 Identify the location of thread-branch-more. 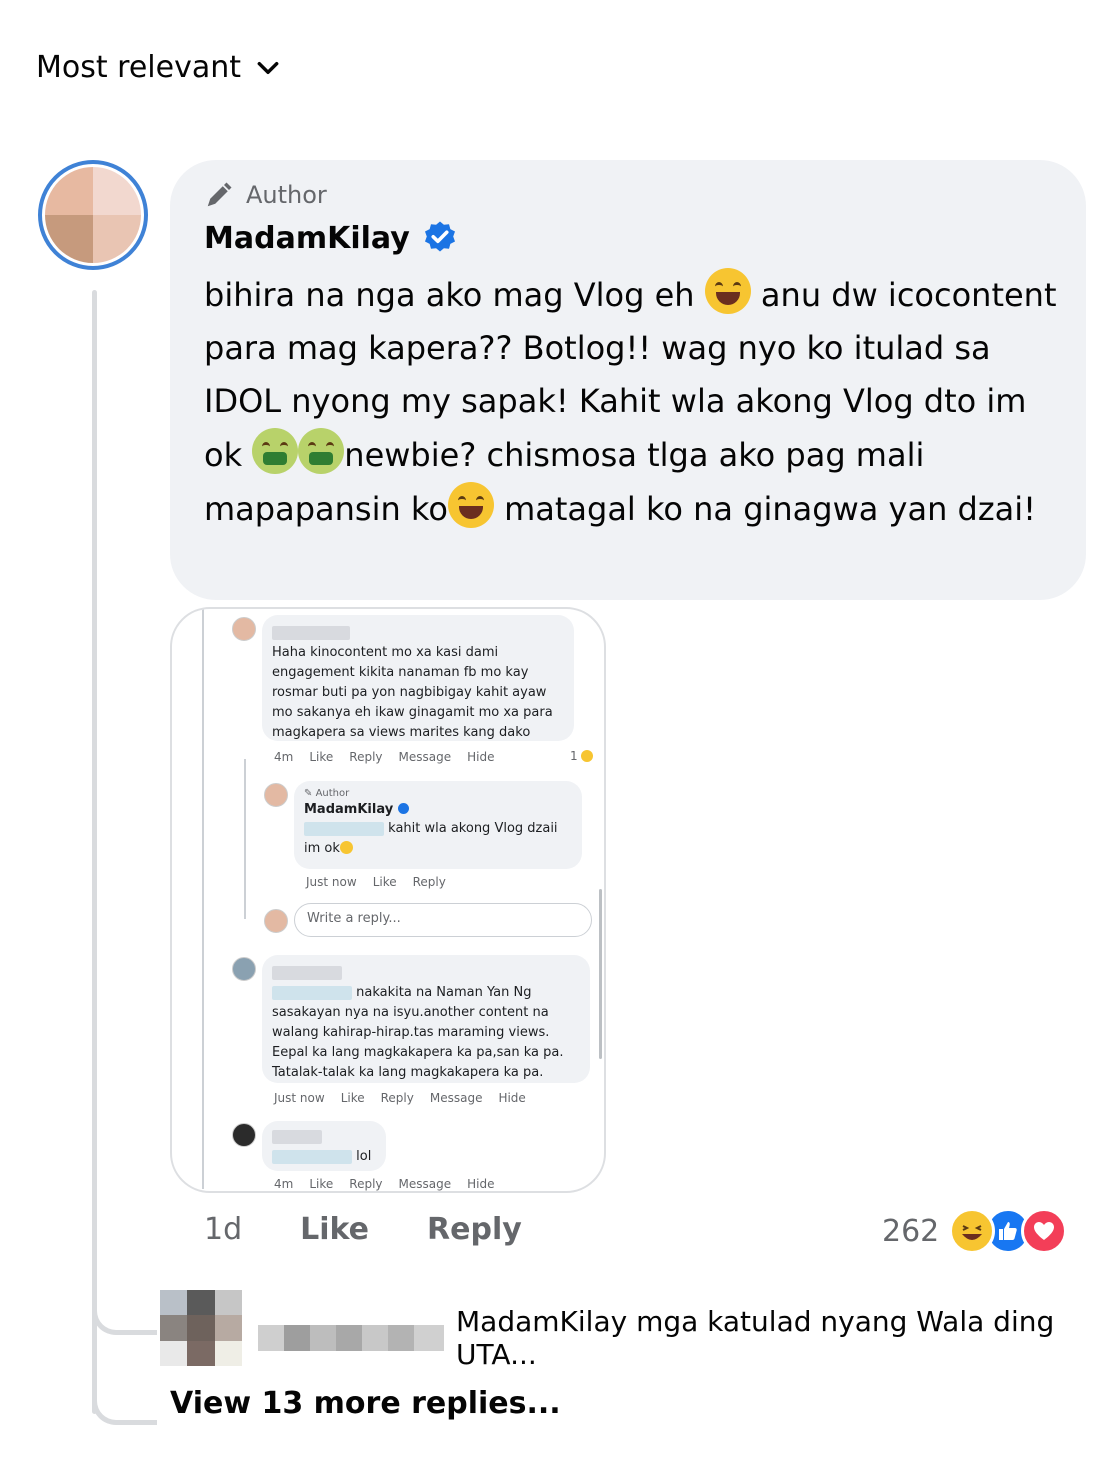
(124, 1397).